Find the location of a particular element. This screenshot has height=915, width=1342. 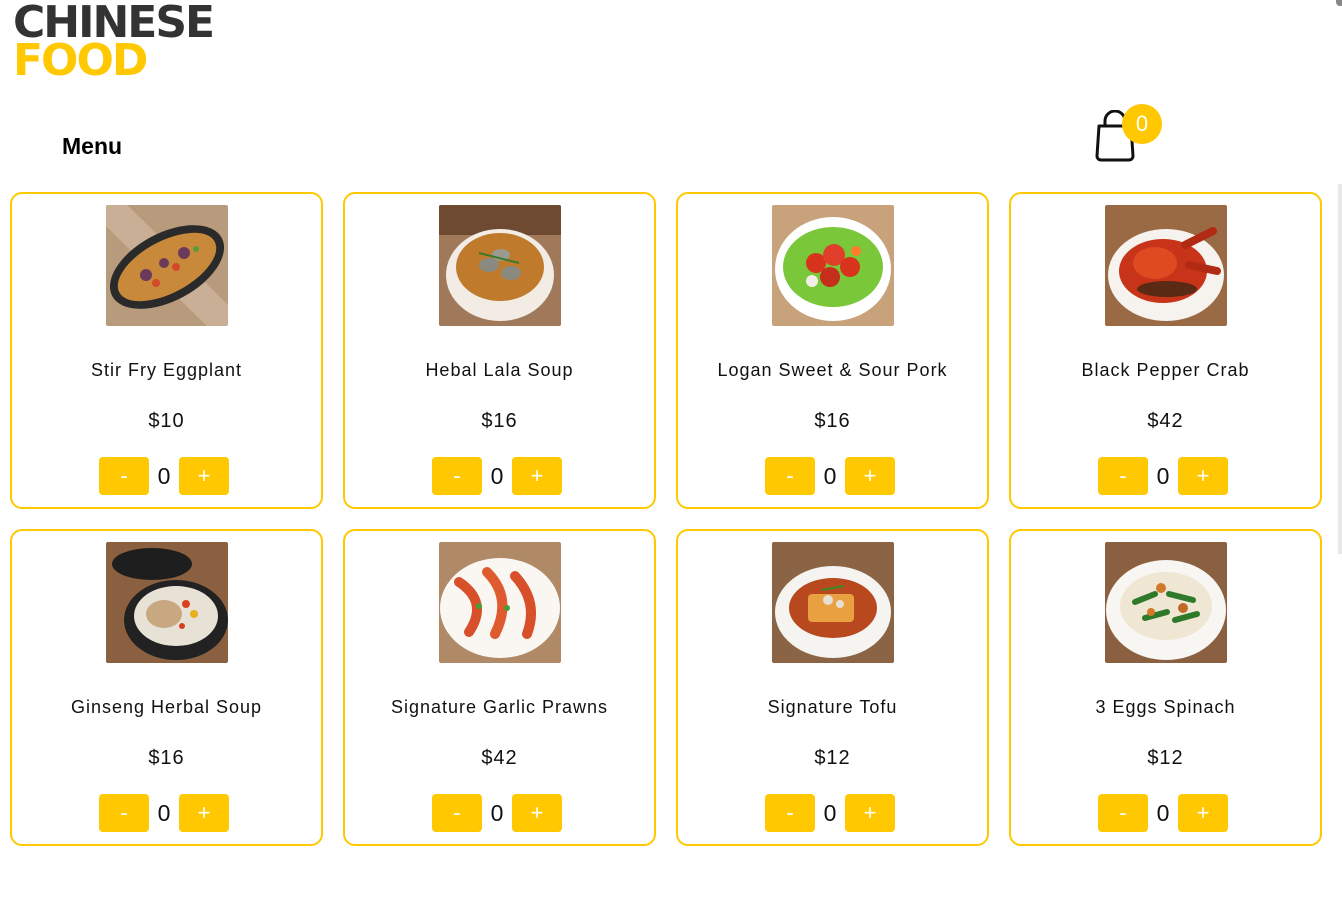

sweet-sour-pork-photo is located at coordinates (833, 265).